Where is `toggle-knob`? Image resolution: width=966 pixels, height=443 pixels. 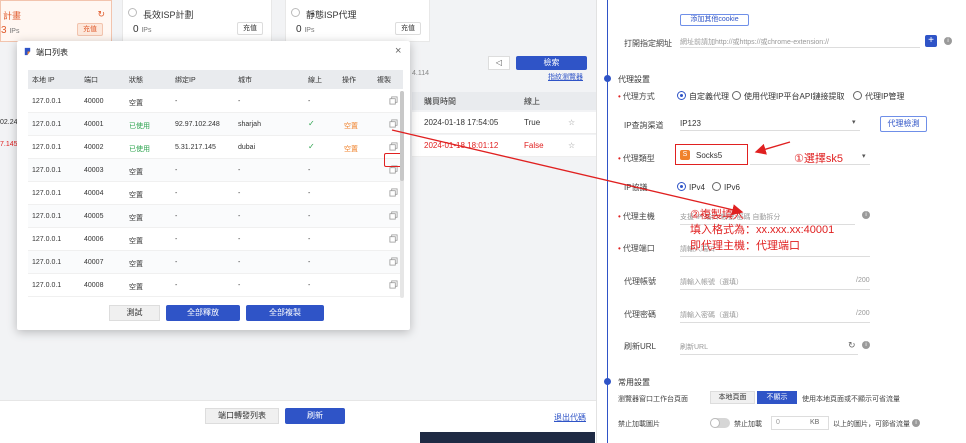
toggle-knob is located at coordinates (715, 423).